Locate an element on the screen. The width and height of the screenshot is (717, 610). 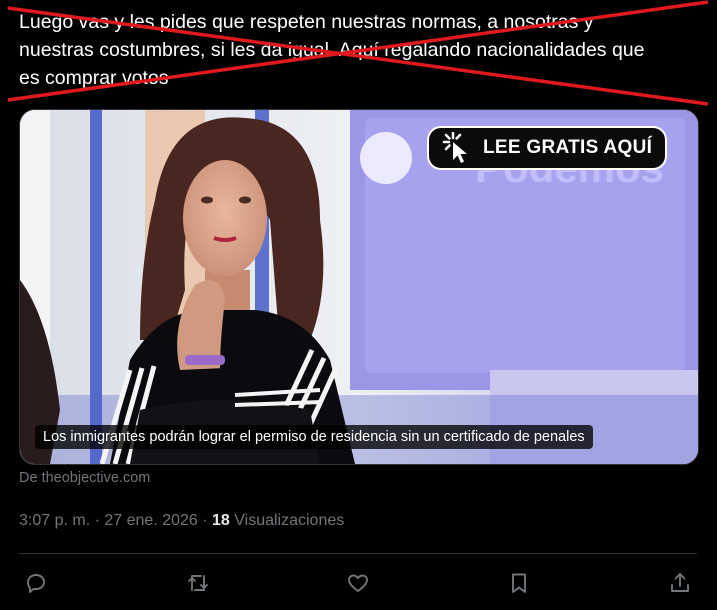
read-free-label: LEE GRATIS AQUÍ is located at coordinates (568, 147).